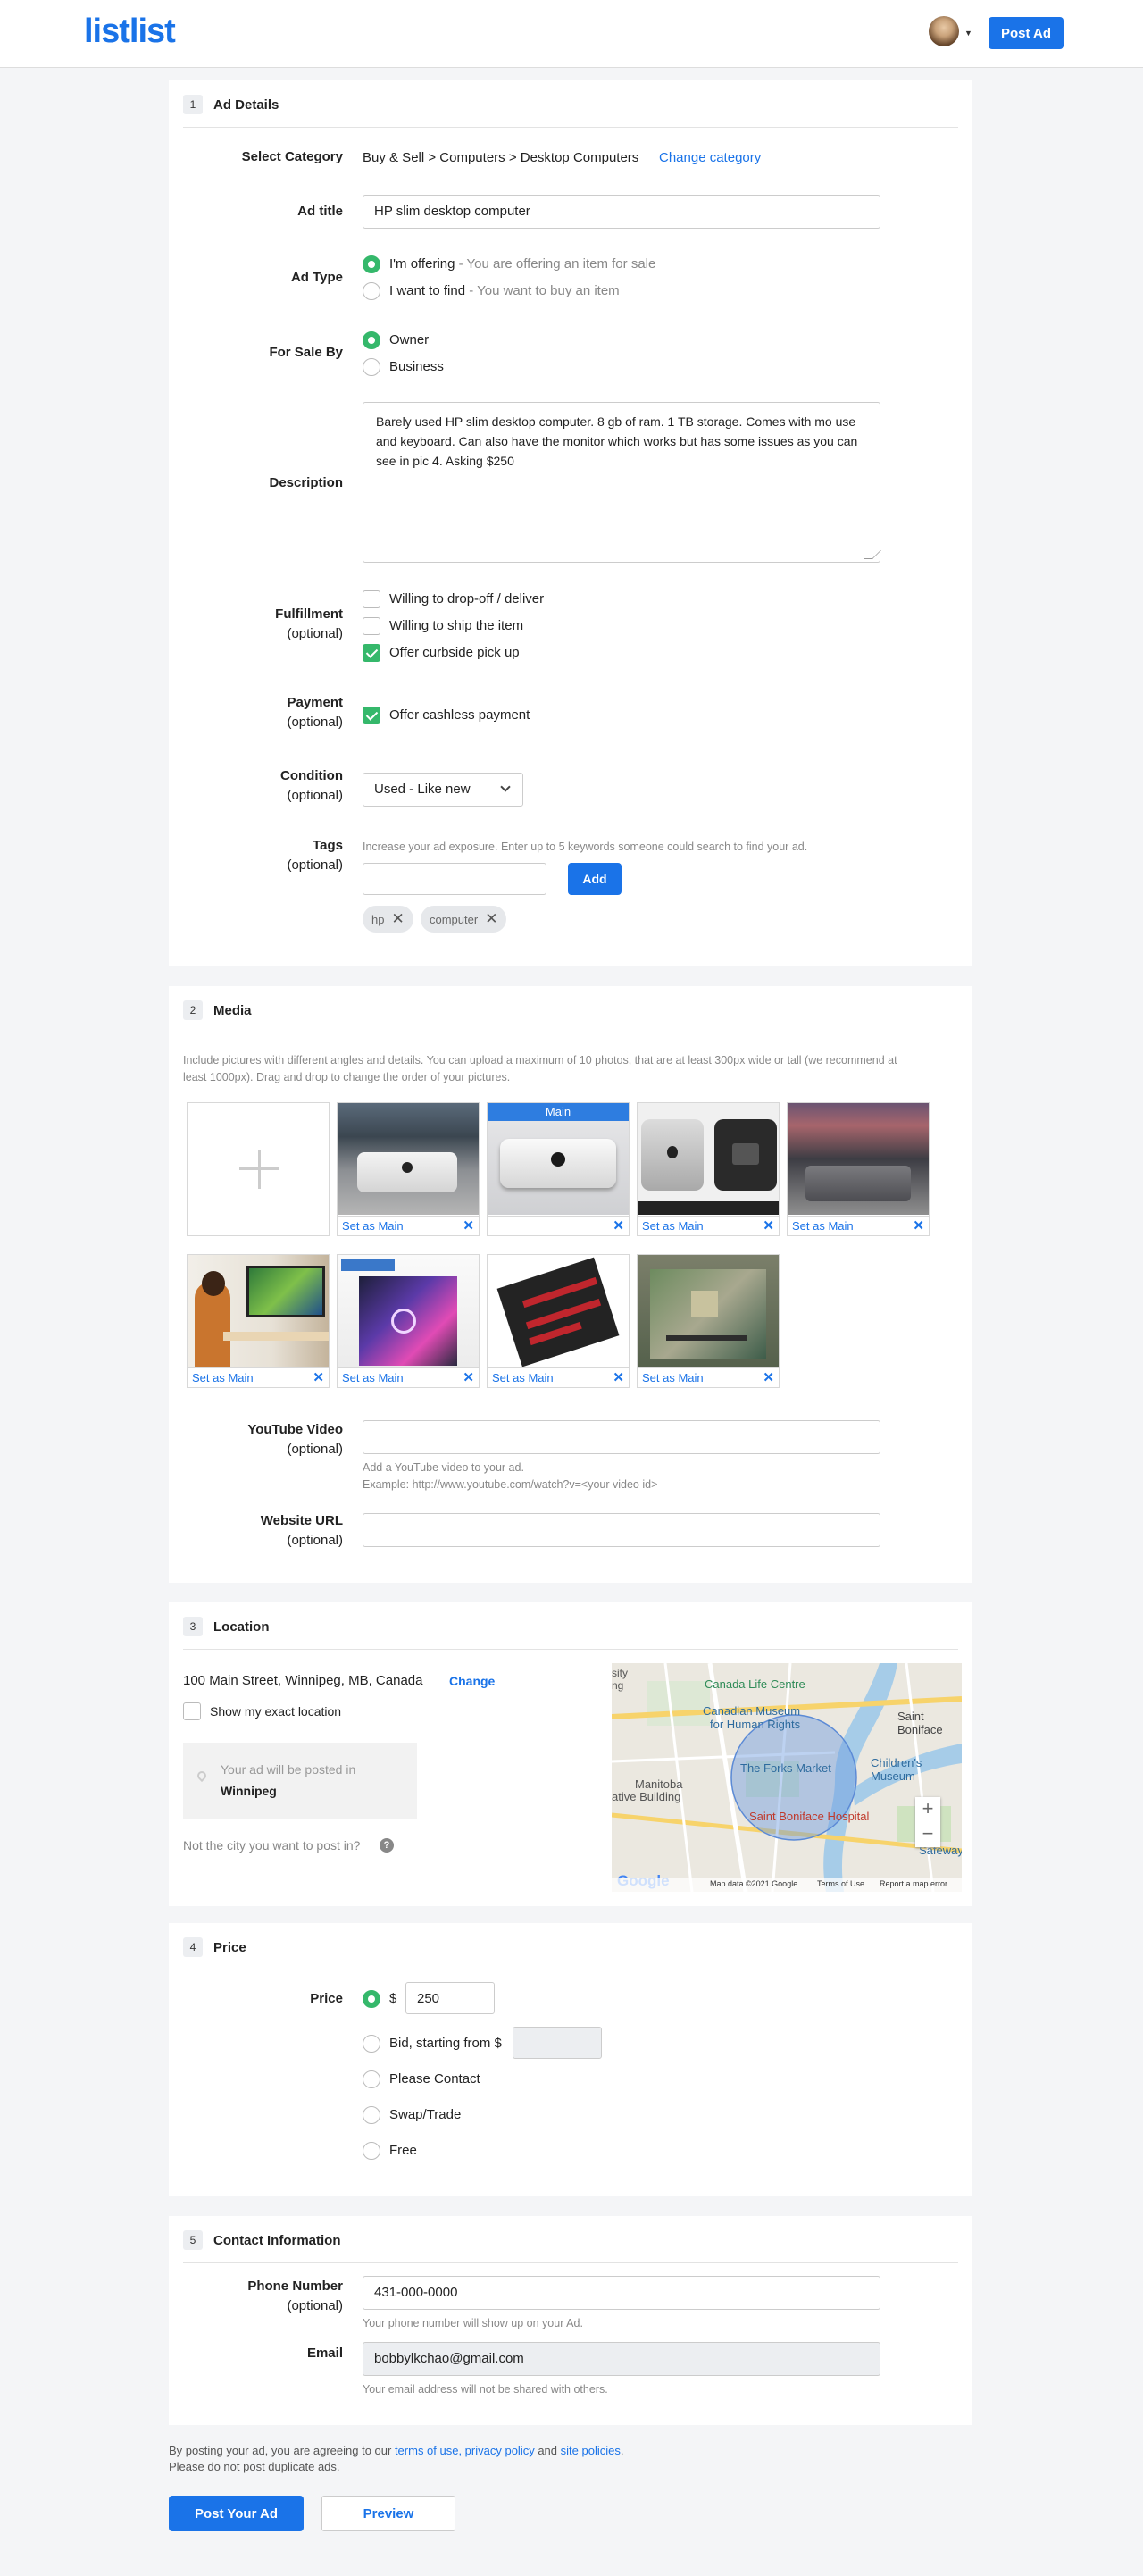 Image resolution: width=1143 pixels, height=2576 pixels. What do you see at coordinates (1026, 33) in the screenshot?
I see `post-ad-button: Post Ad` at bounding box center [1026, 33].